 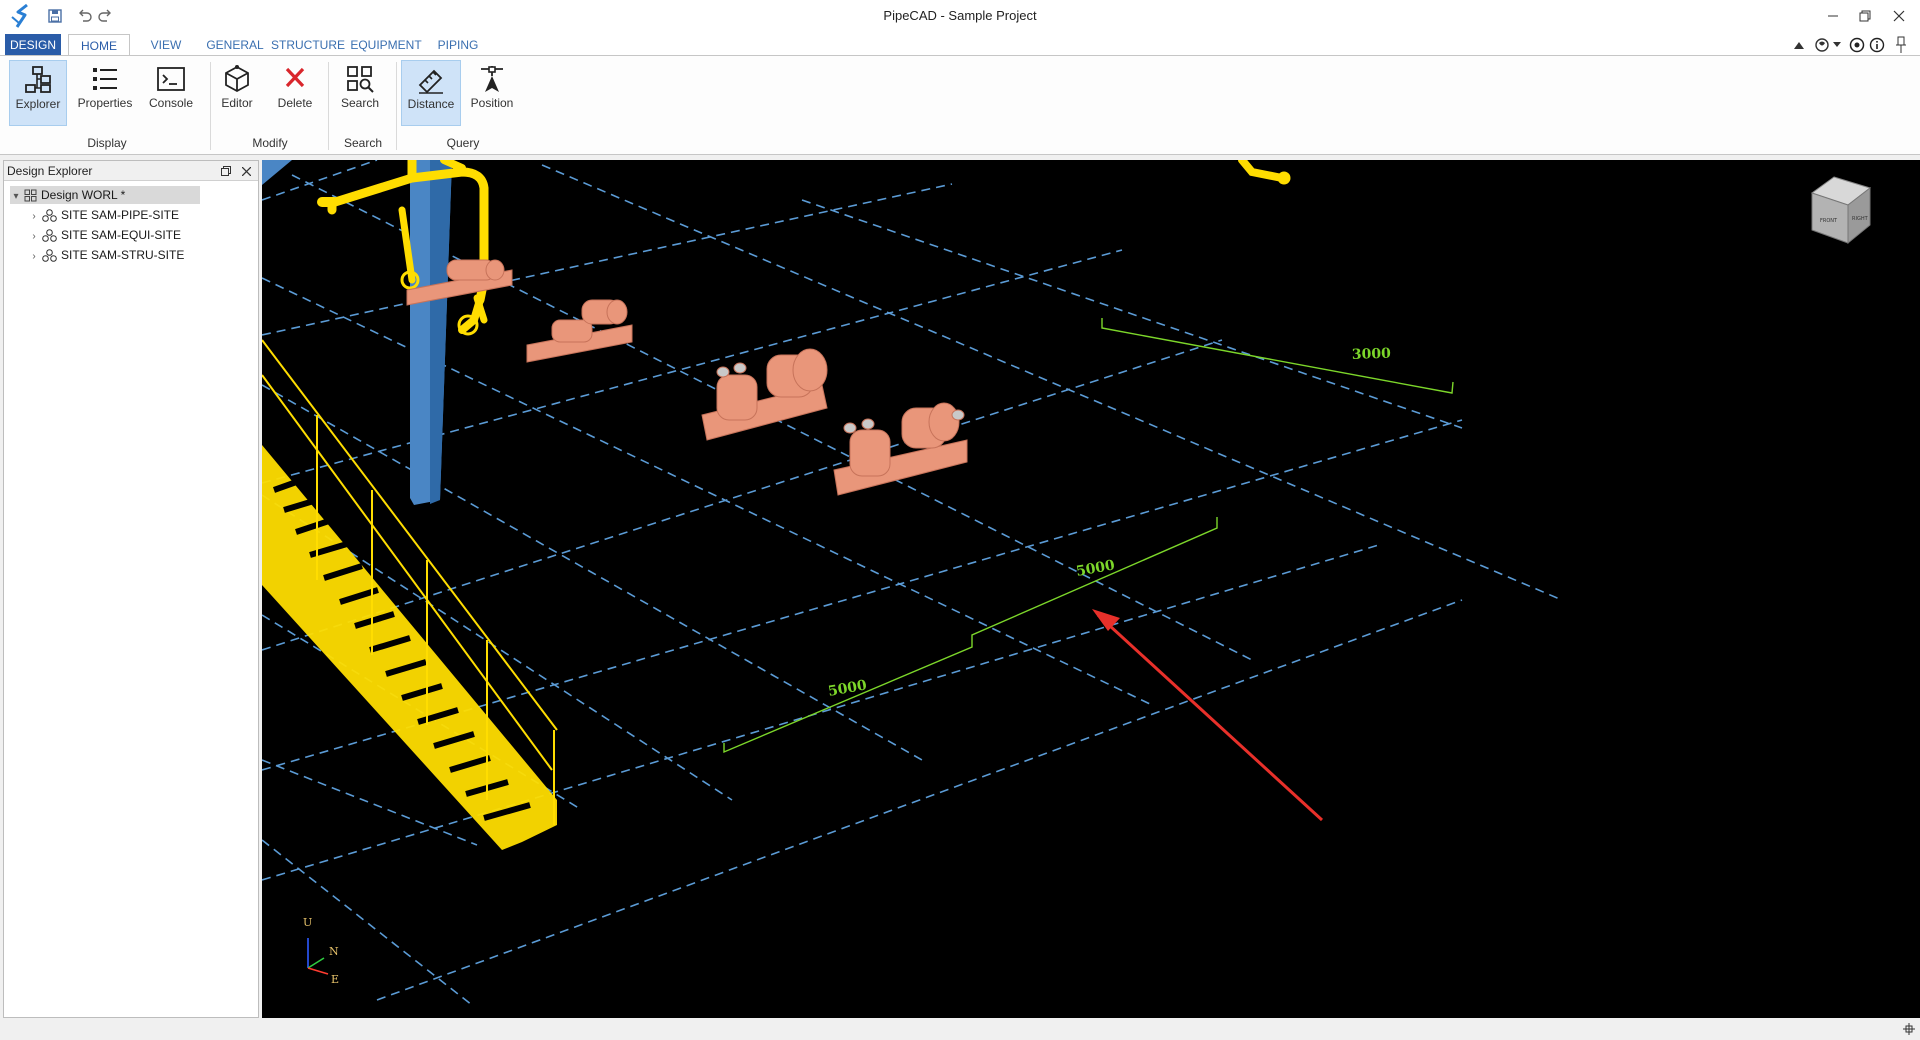 What do you see at coordinates (687, 377) in the screenshot?
I see `equipment-pumps` at bounding box center [687, 377].